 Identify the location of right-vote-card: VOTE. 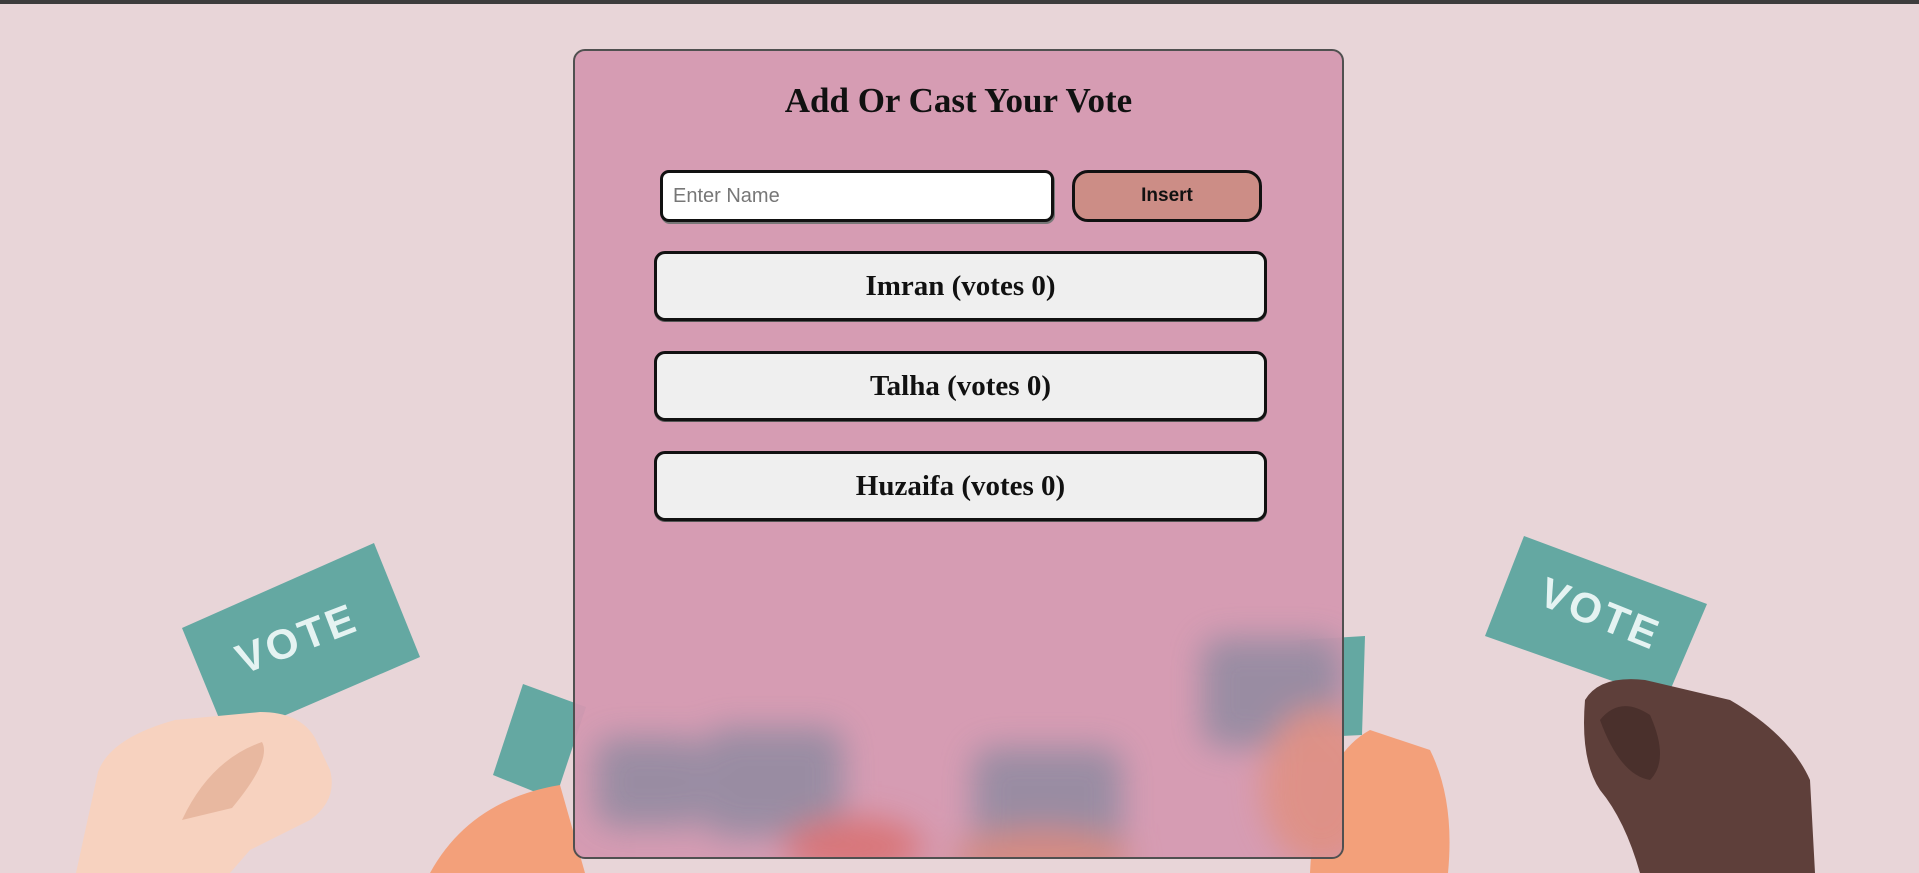
(1596, 618).